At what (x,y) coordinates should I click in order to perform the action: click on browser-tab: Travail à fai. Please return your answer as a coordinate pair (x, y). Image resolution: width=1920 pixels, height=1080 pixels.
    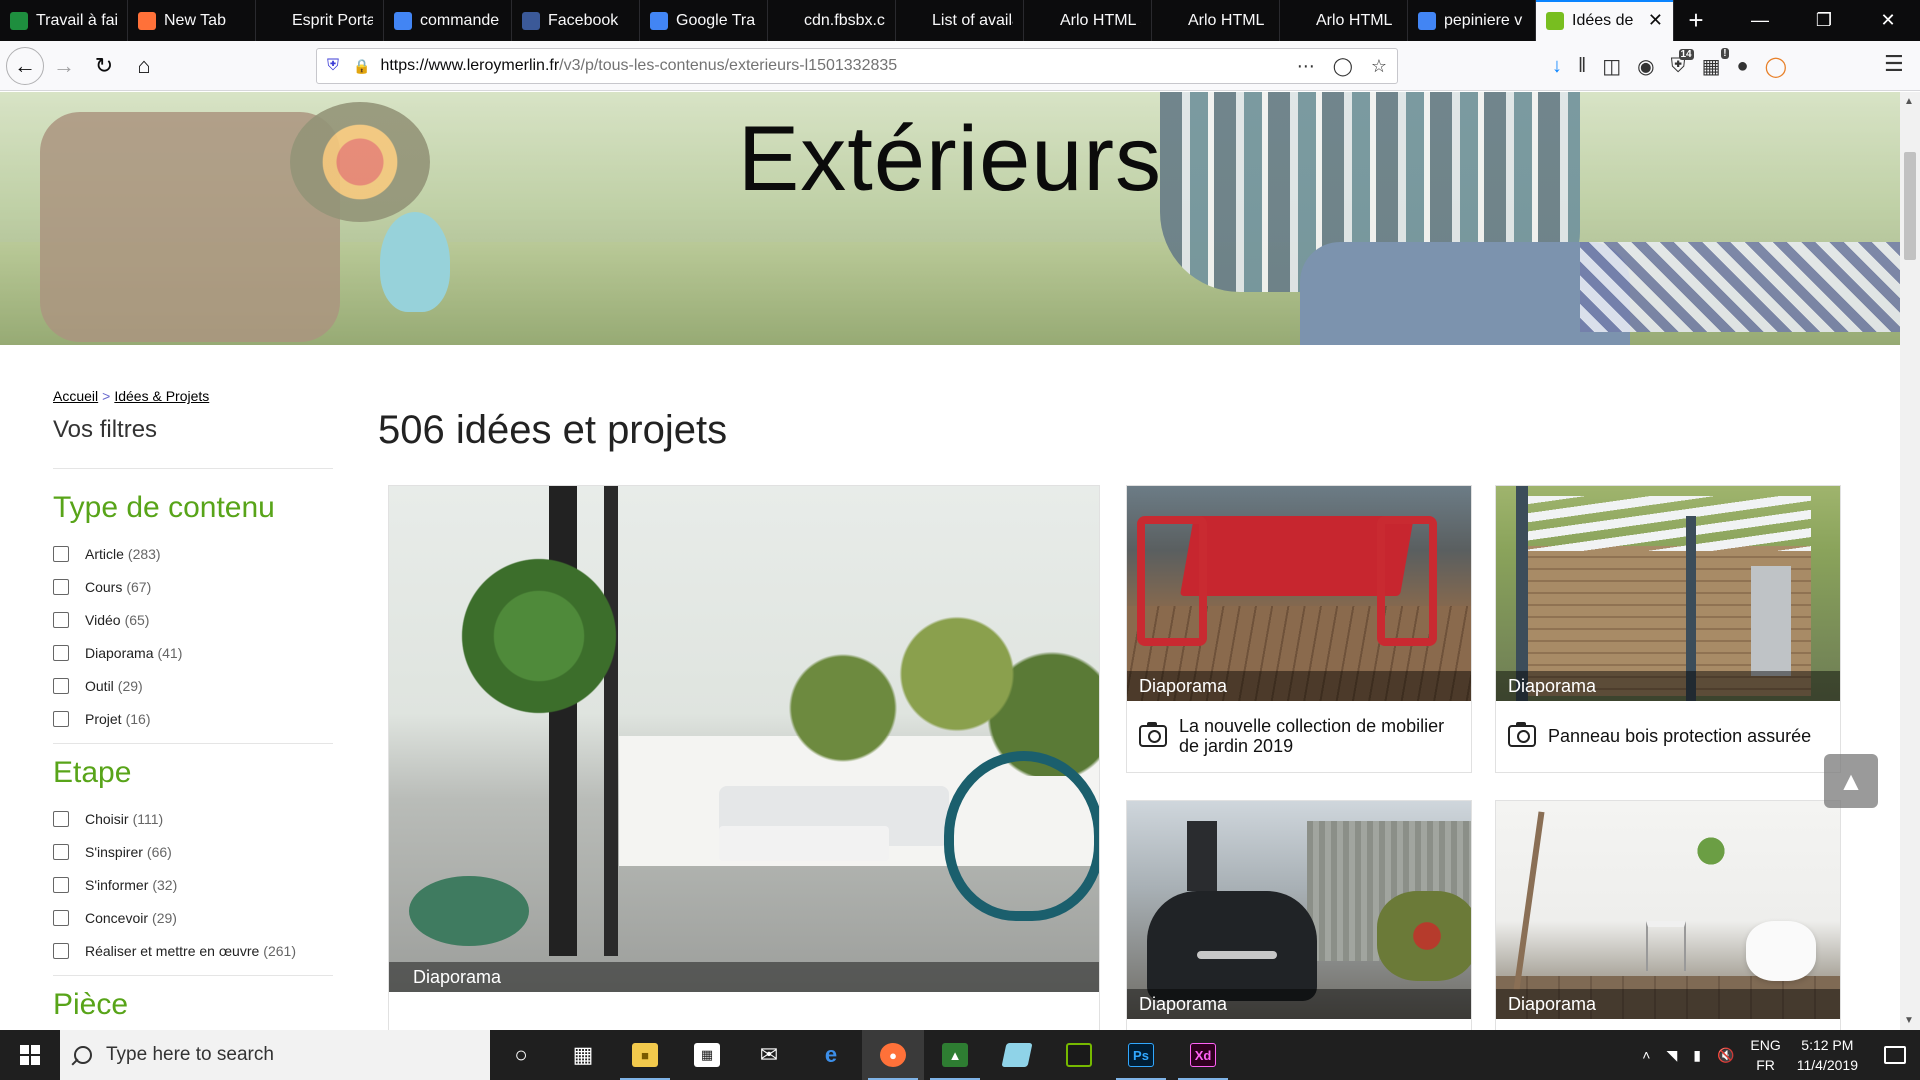
    Looking at the image, I should click on (64, 20).